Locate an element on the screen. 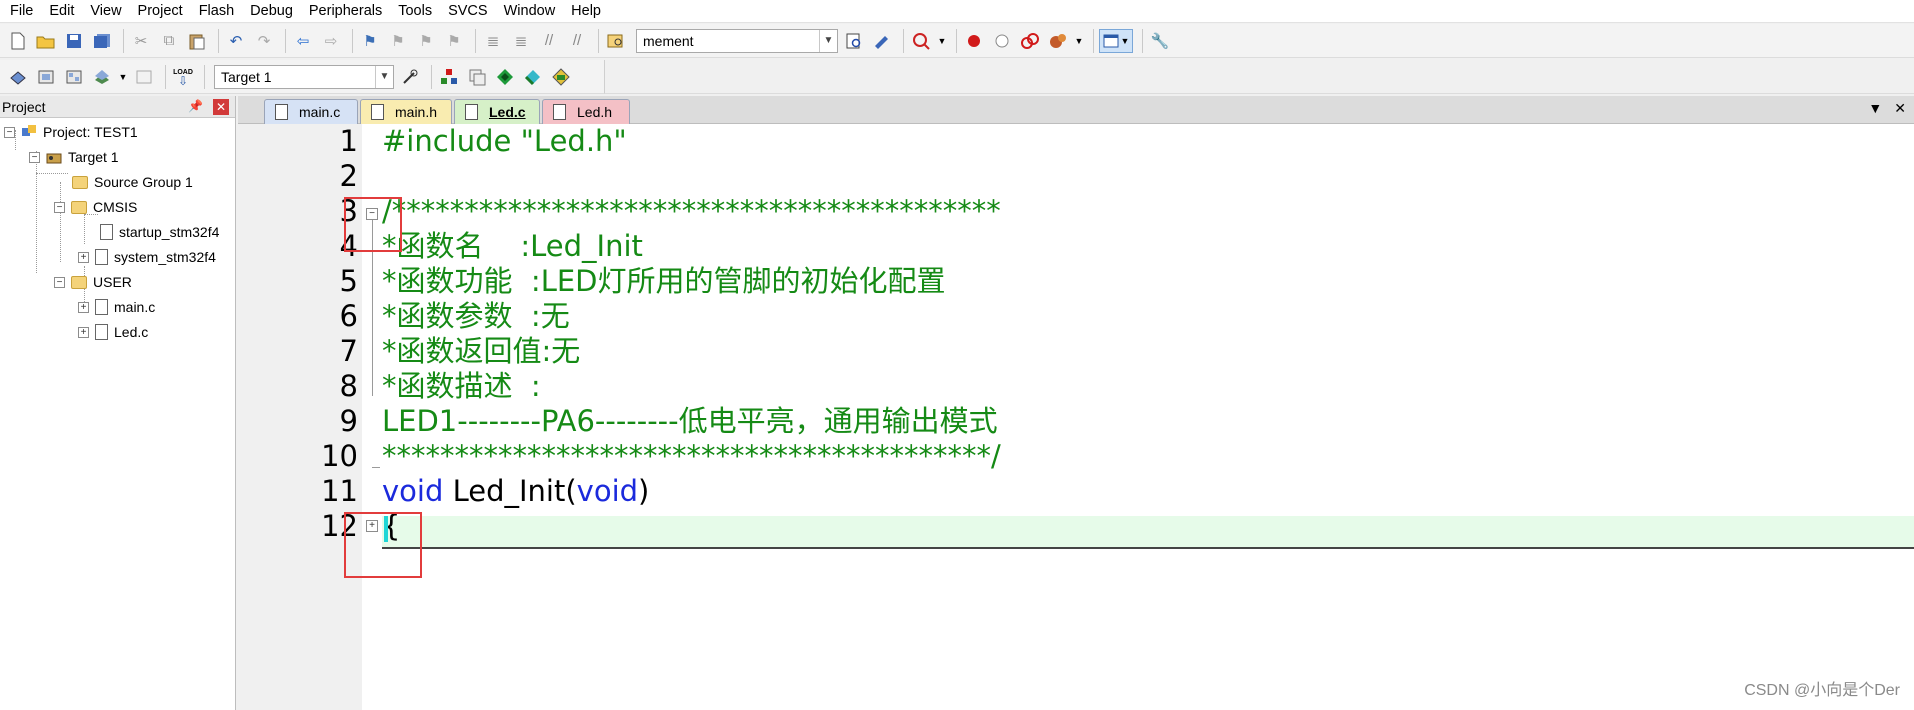 The height and width of the screenshot is (710, 1914). tree-node-project: − Project: TEST1 is located at coordinates (71, 132).